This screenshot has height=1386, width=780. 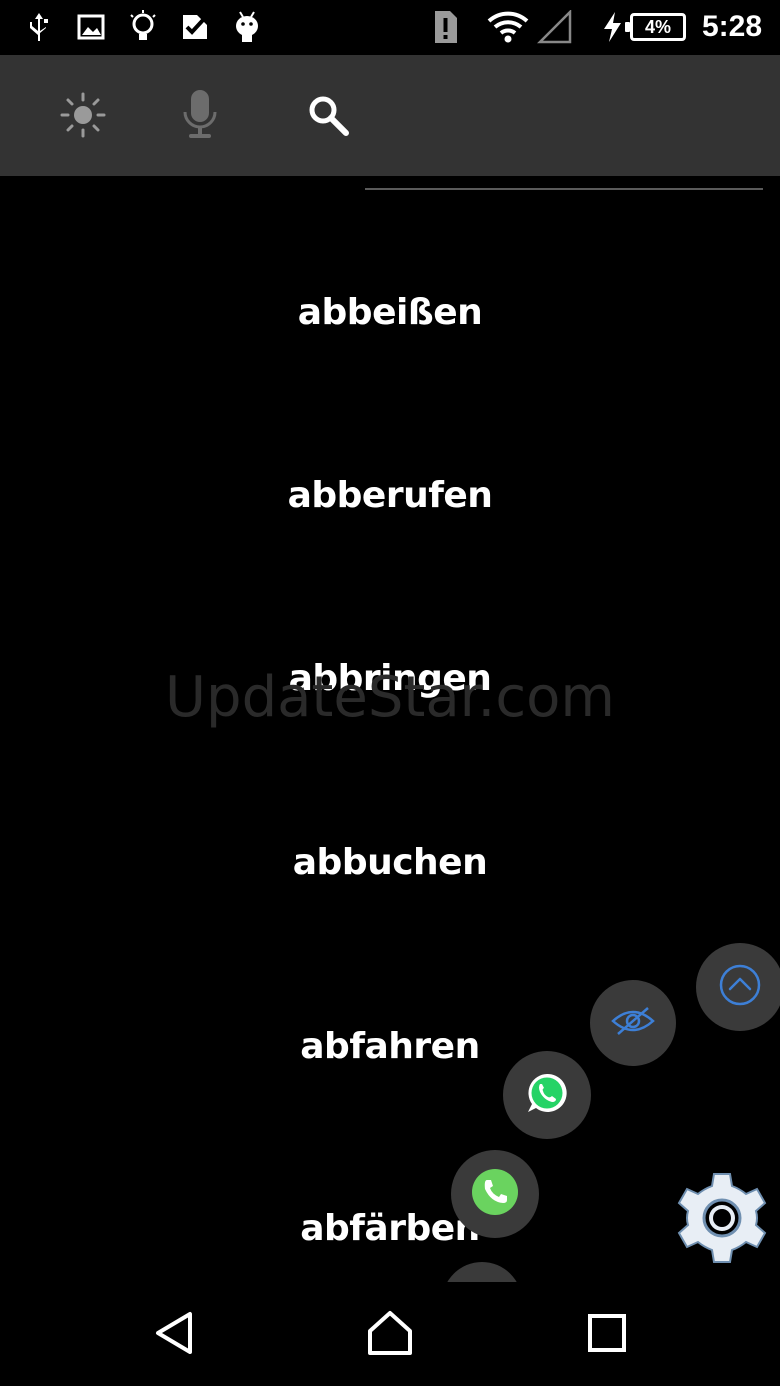 What do you see at coordinates (143, 27) in the screenshot?
I see `bulb-icon` at bounding box center [143, 27].